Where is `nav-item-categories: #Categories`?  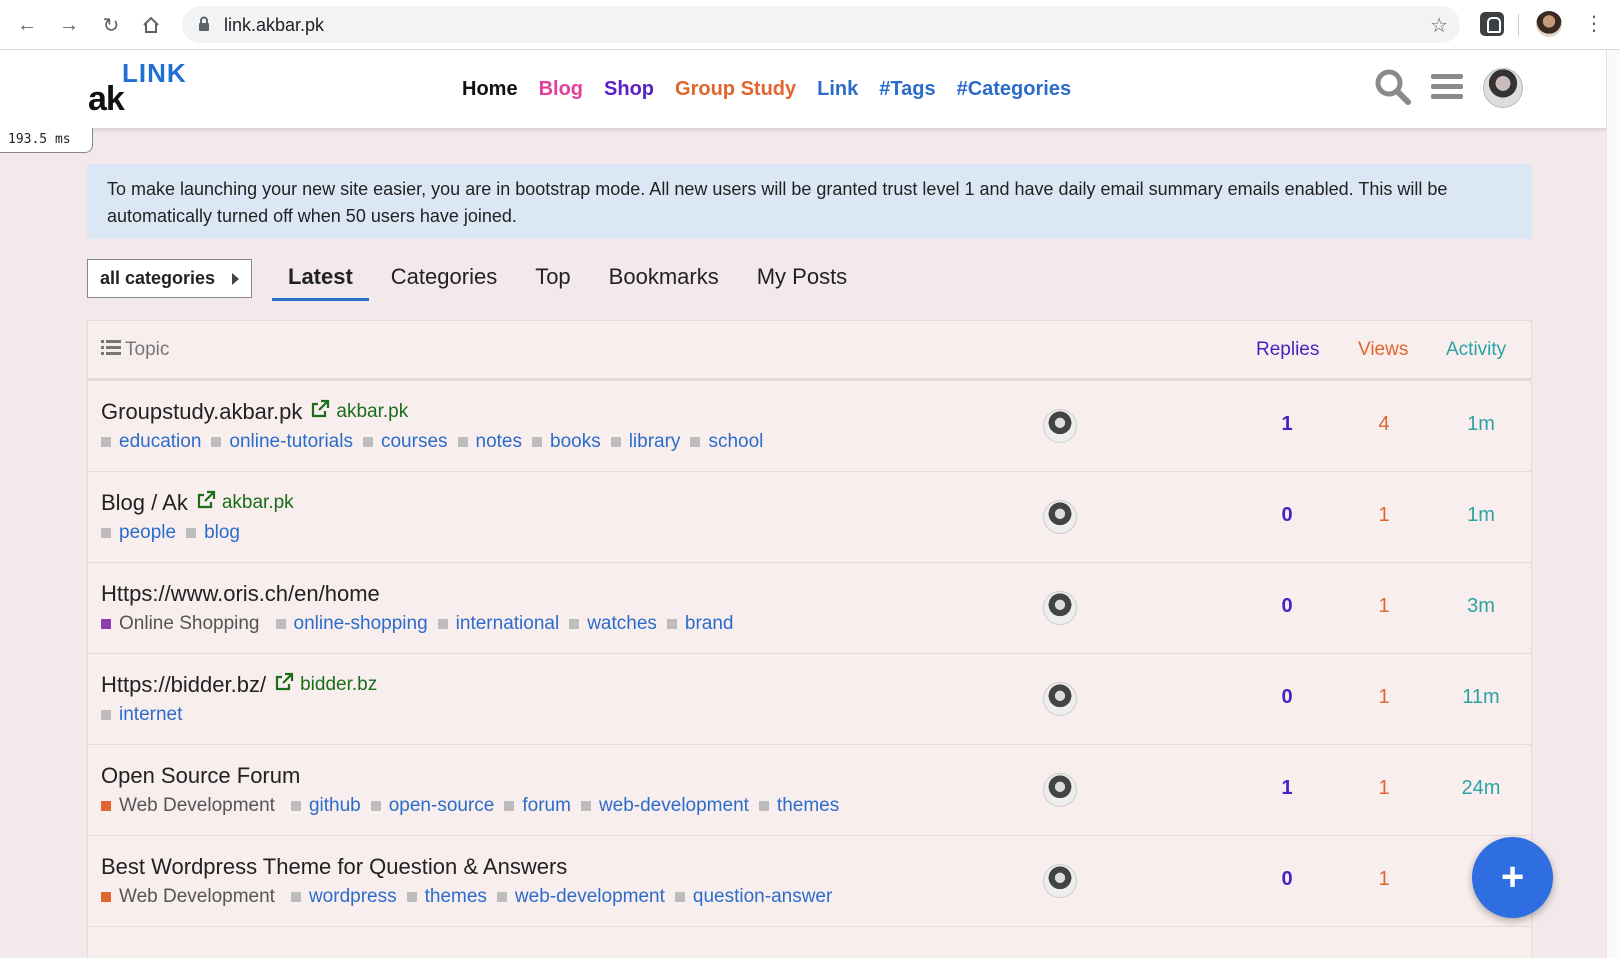 nav-item-categories: #Categories is located at coordinates (1014, 89).